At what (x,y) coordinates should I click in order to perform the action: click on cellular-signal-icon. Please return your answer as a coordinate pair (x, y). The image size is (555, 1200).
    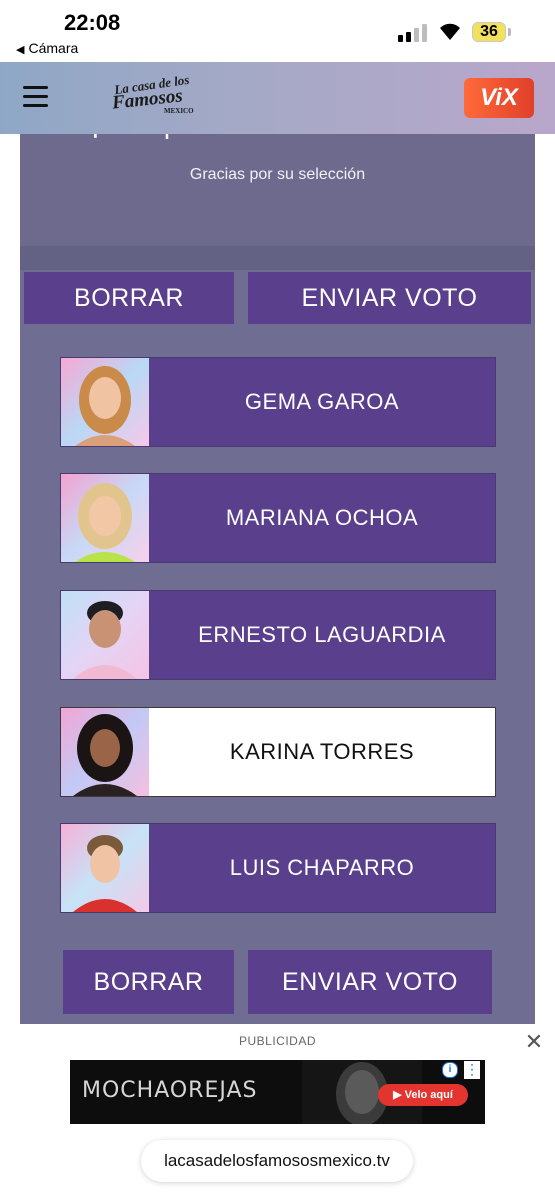
    Looking at the image, I should click on (414, 33).